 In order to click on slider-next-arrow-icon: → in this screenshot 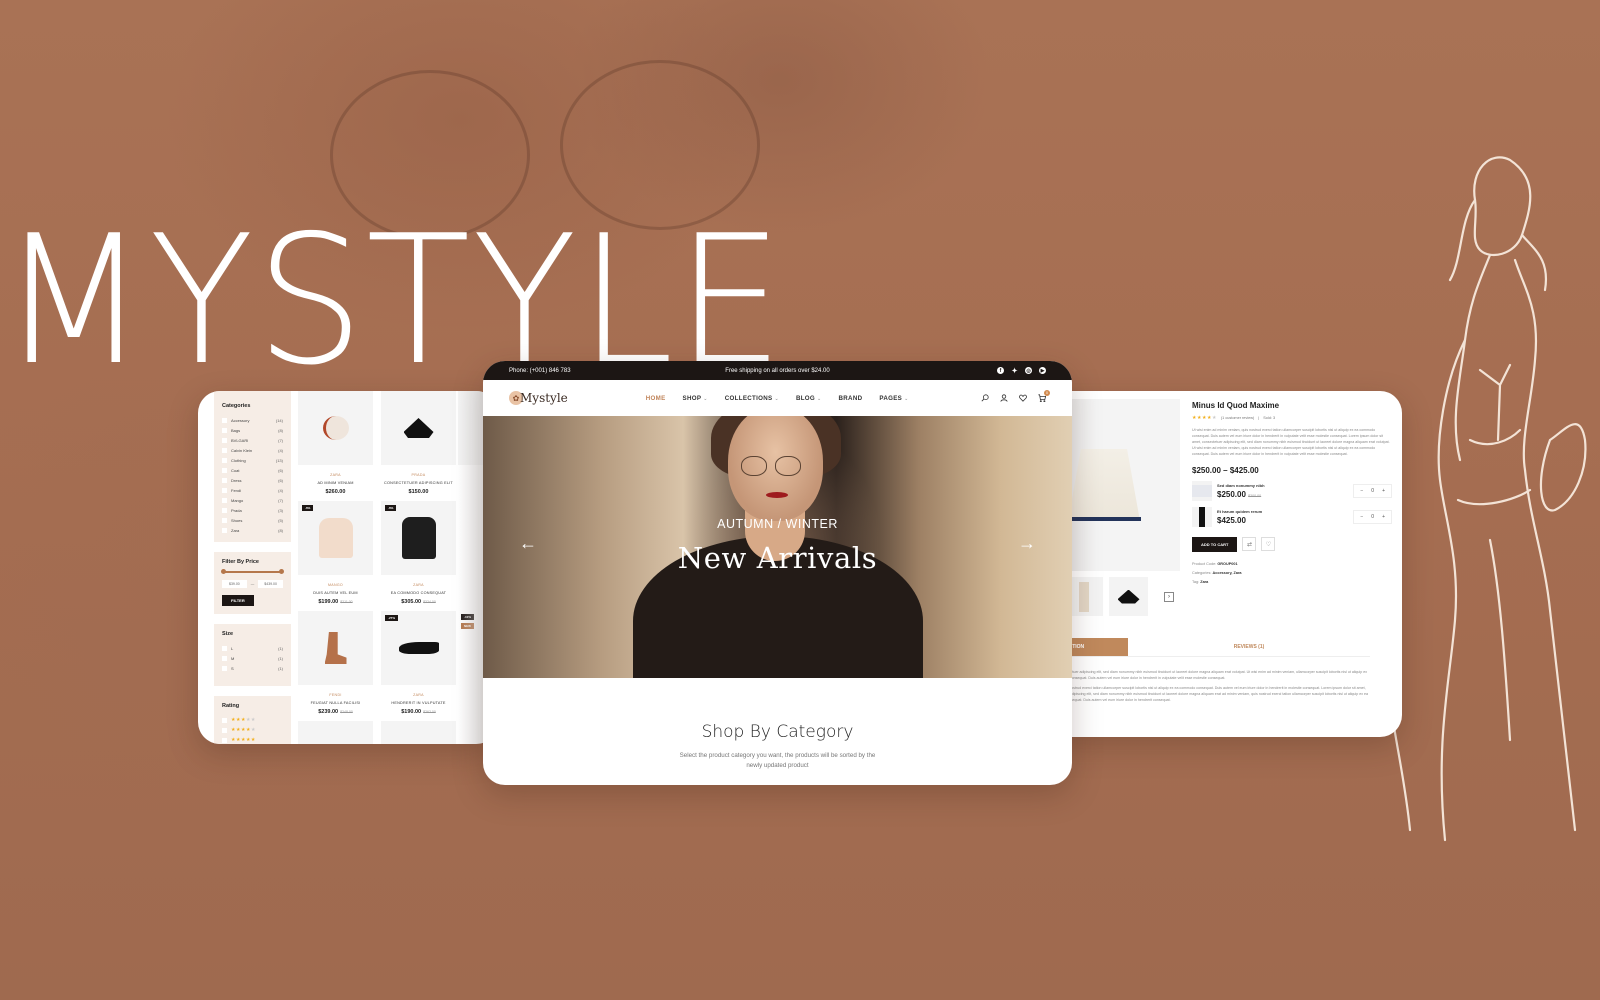, I will do `click(1027, 543)`.